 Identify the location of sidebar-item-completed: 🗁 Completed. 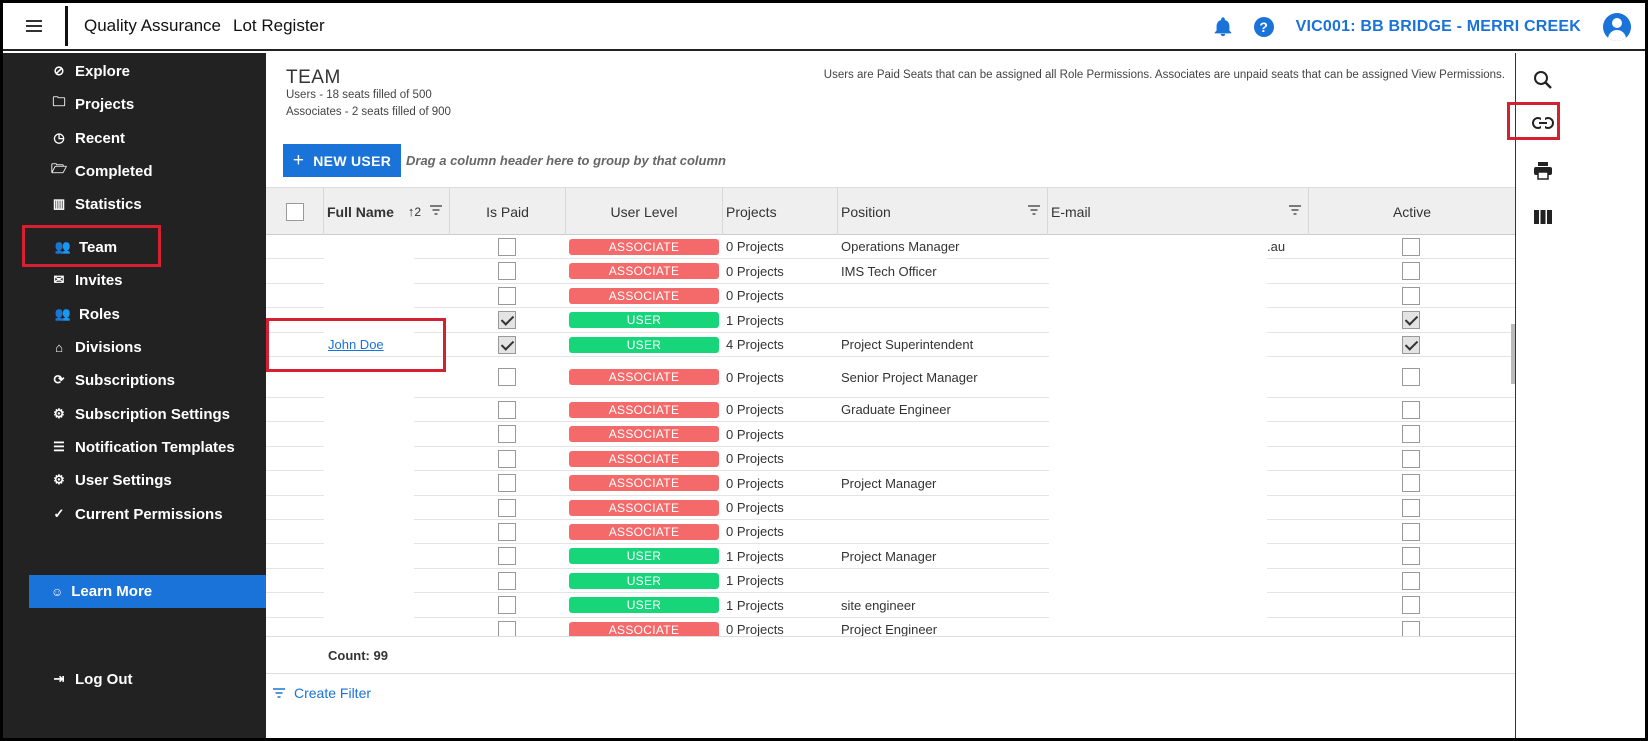
(102, 171).